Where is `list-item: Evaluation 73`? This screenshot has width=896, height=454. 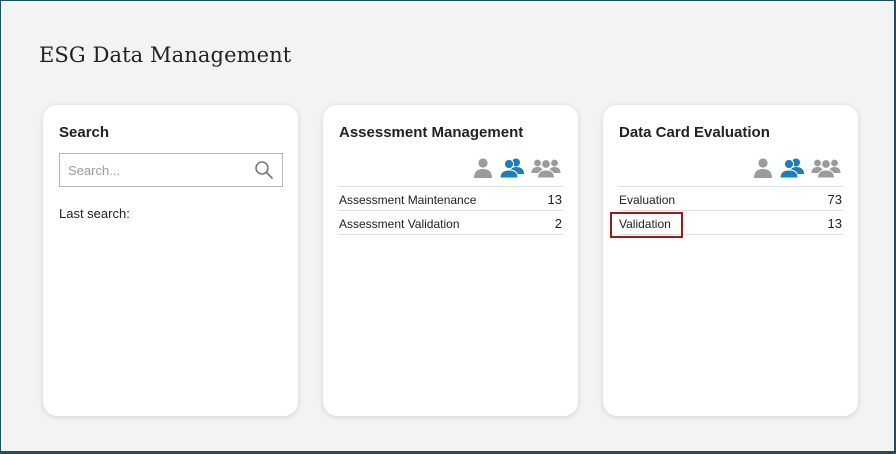
list-item: Evaluation 73 is located at coordinates (730, 198).